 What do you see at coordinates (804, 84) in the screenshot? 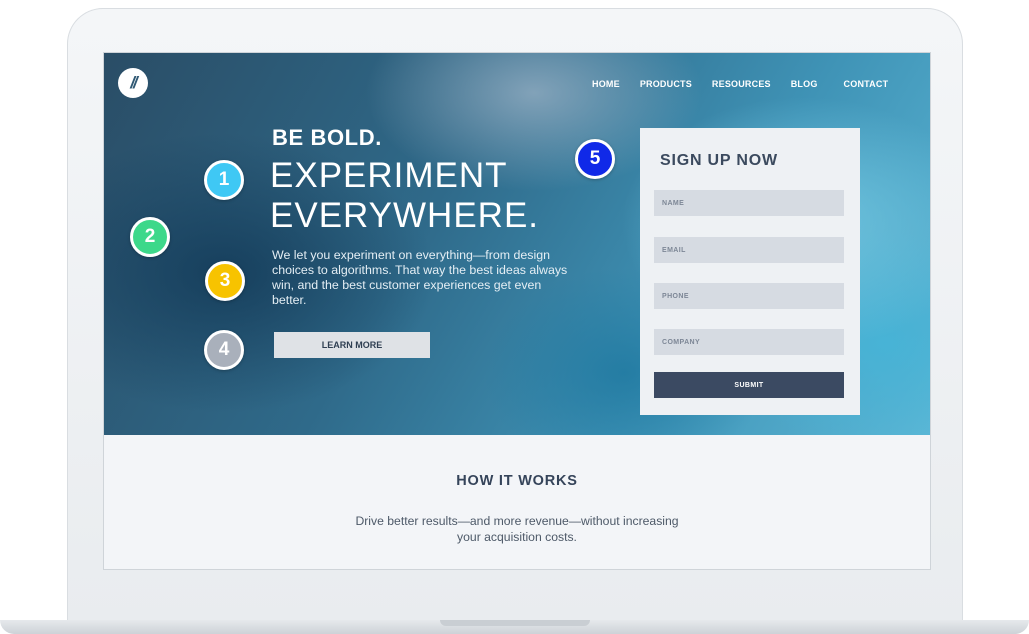
I see `nav-blog: BLOG` at bounding box center [804, 84].